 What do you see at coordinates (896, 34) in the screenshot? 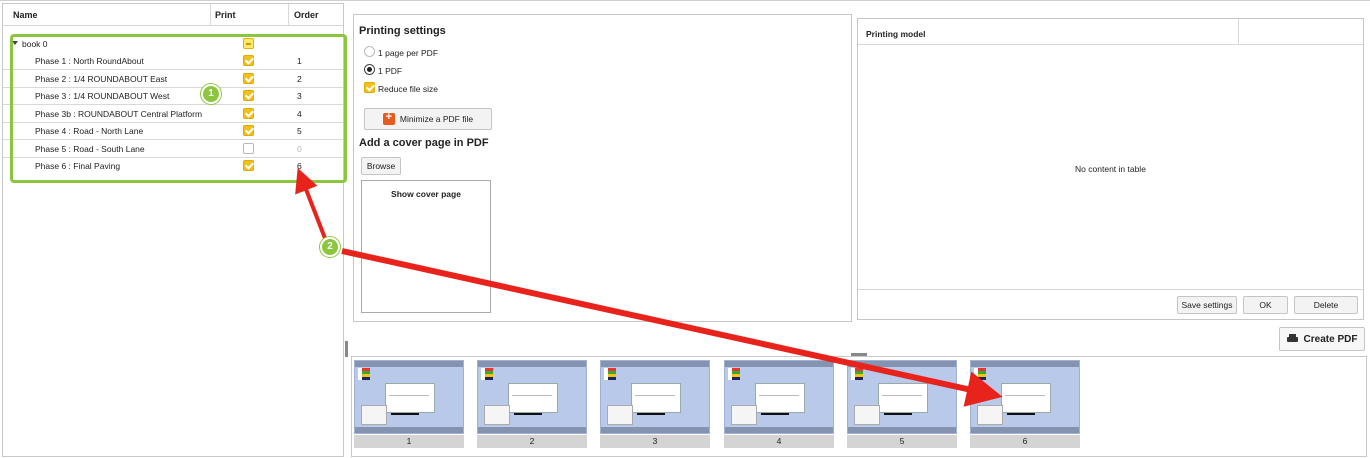
I see `printing-model-title: Printing model` at bounding box center [896, 34].